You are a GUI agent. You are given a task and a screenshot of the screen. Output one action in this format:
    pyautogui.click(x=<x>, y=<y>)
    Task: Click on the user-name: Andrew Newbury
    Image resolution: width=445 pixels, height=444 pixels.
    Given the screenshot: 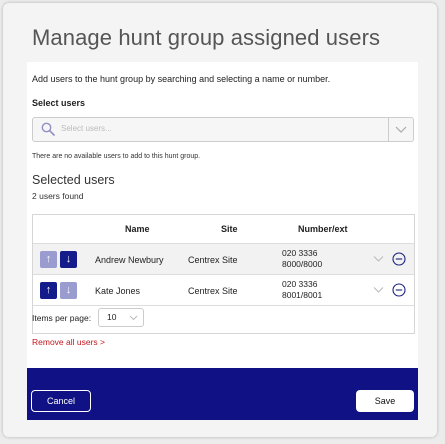 What is the action you would take?
    pyautogui.click(x=129, y=260)
    